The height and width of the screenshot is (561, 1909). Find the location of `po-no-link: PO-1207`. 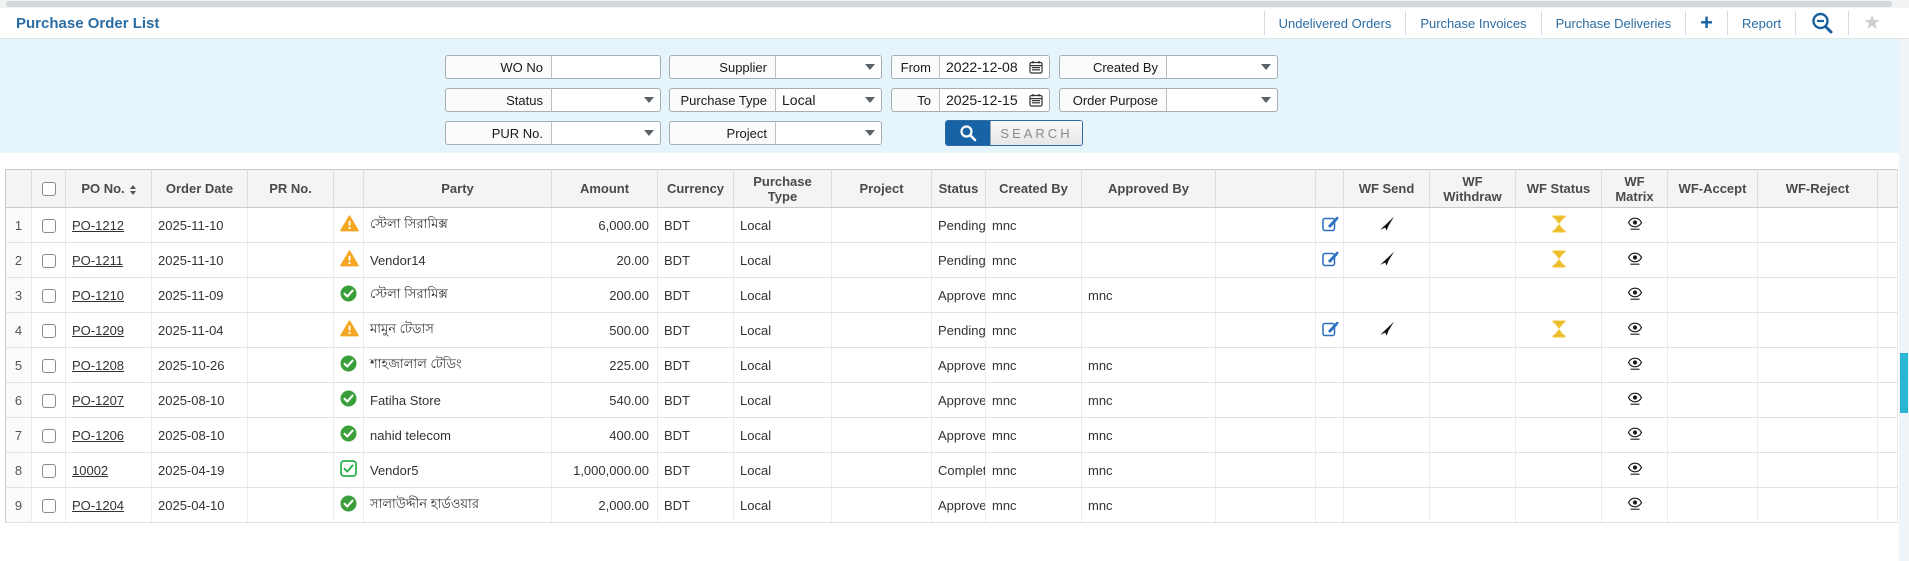

po-no-link: PO-1207 is located at coordinates (98, 400).